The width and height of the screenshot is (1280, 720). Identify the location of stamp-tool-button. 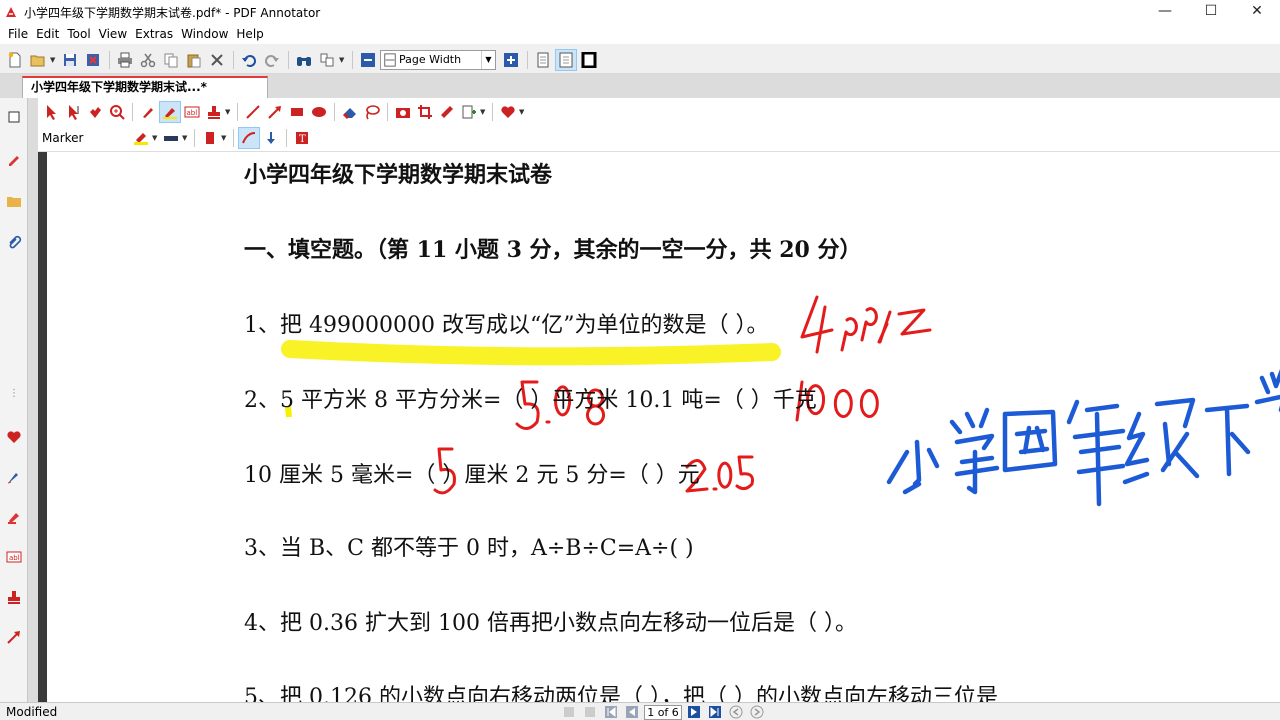
(214, 112).